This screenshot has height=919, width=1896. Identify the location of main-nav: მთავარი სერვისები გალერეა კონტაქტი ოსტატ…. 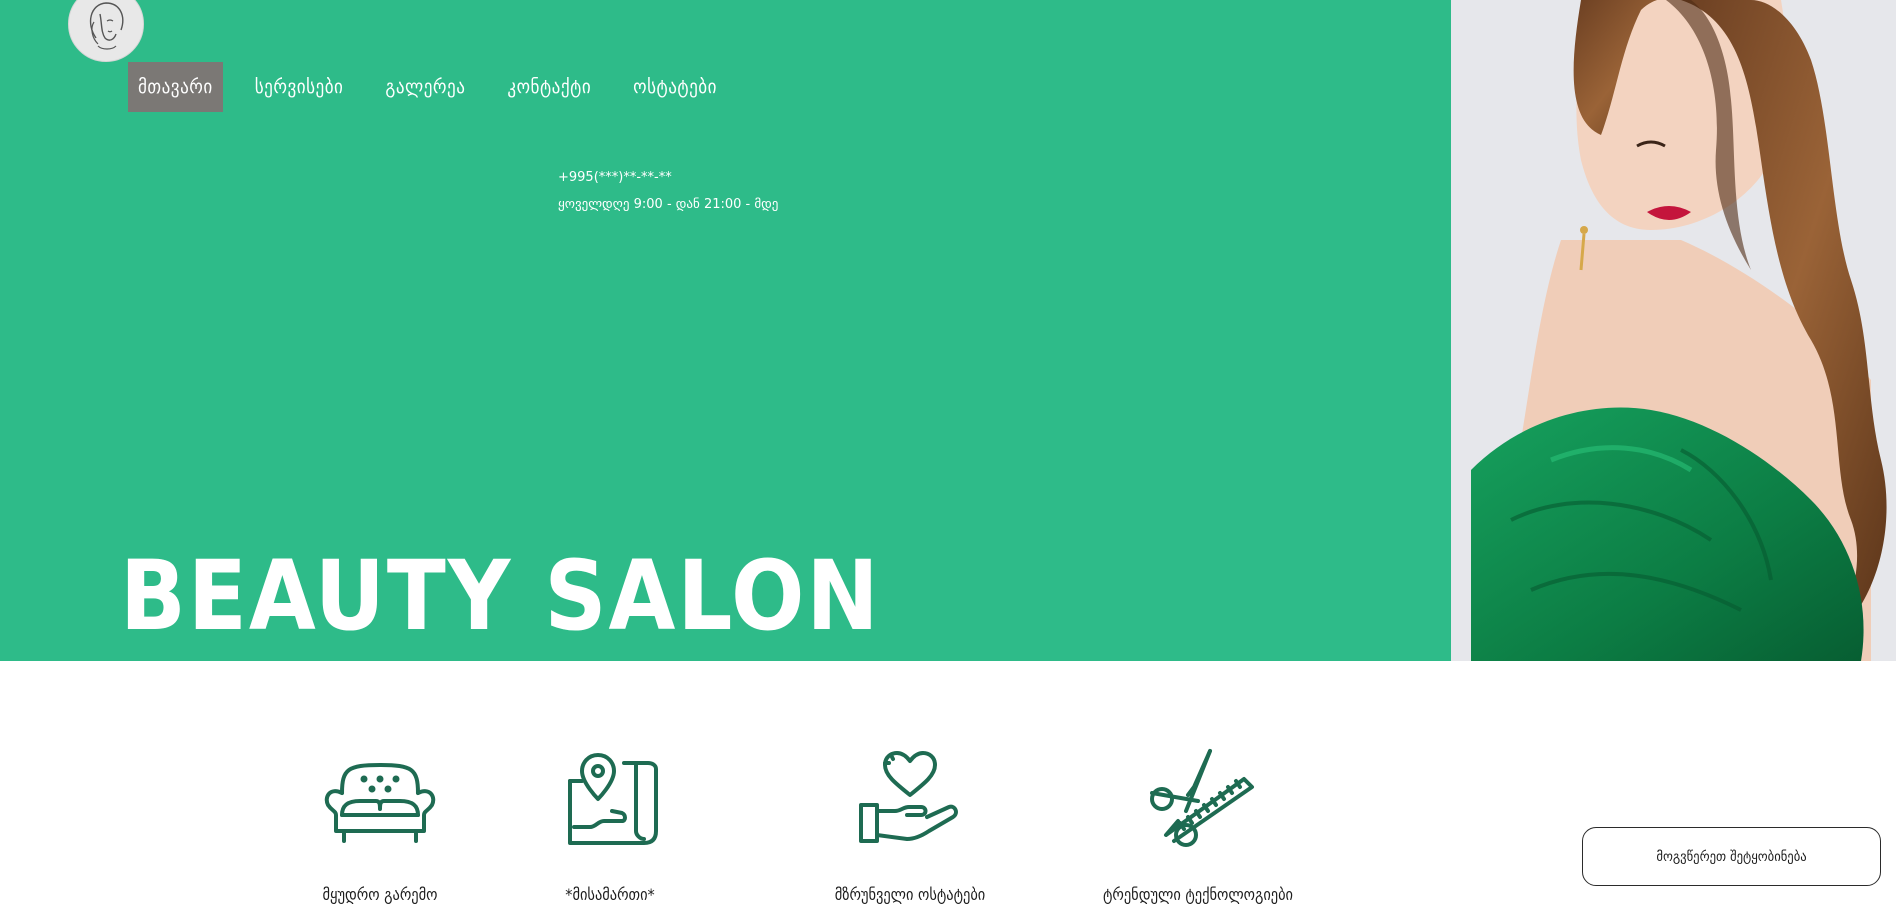
(438, 87).